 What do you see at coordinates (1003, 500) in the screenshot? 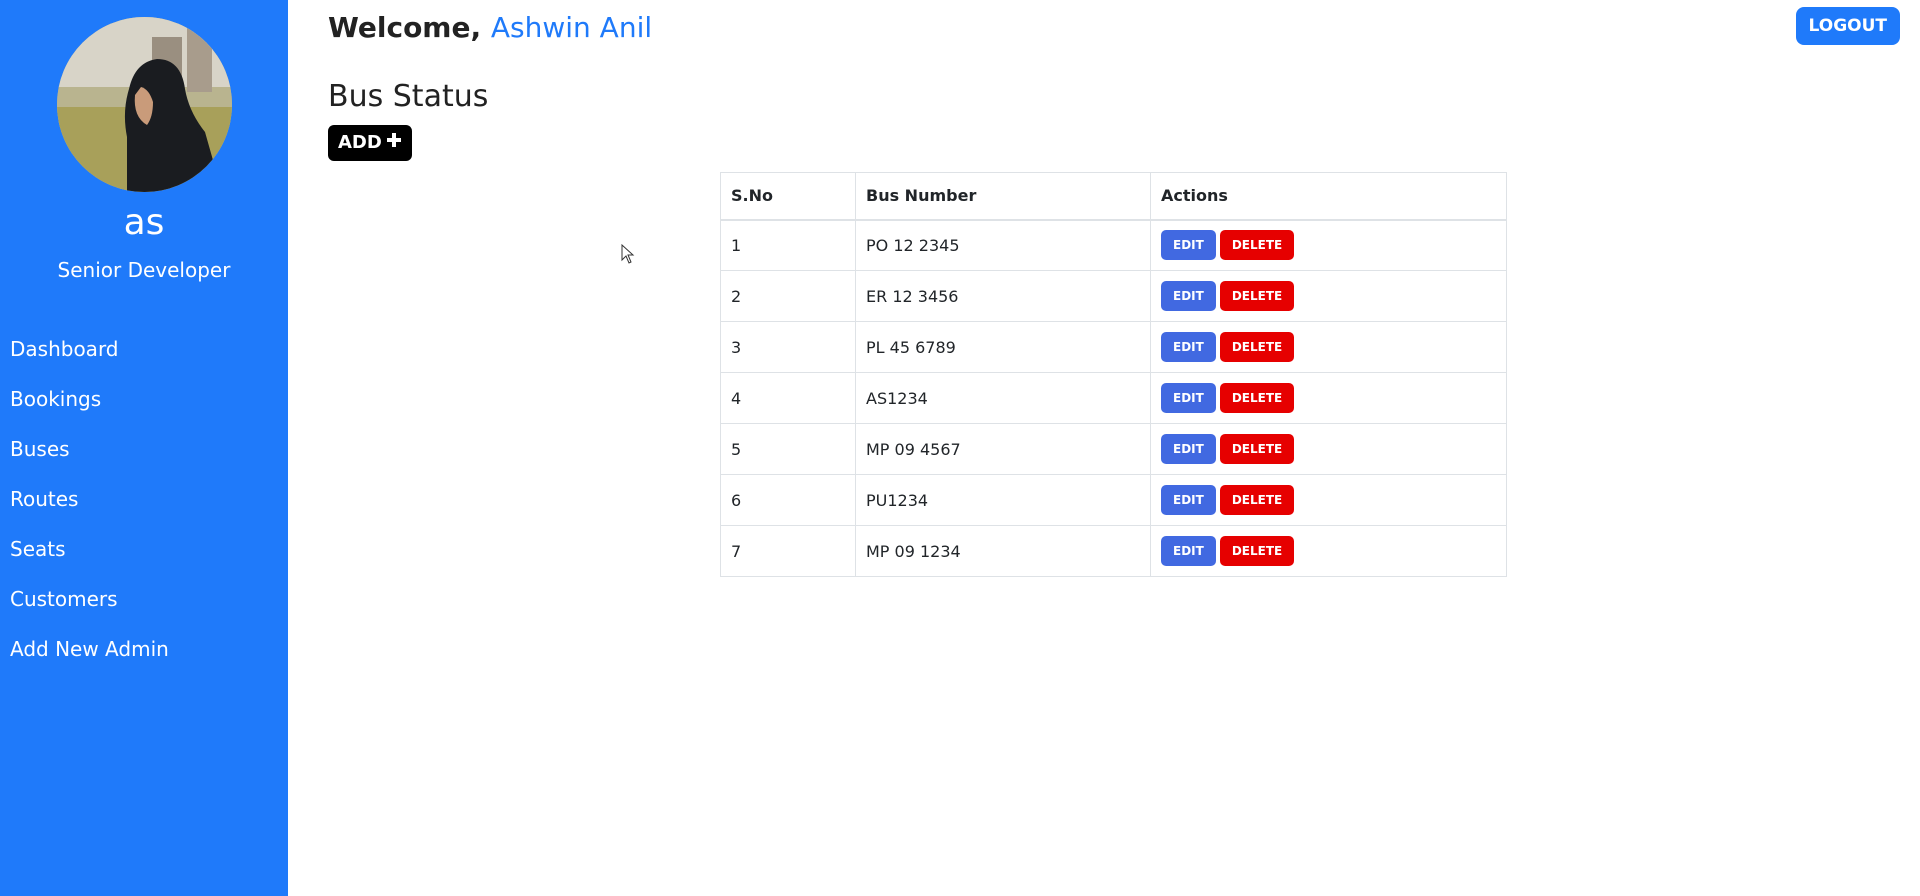
I see `row-bus-number: PU1234` at bounding box center [1003, 500].